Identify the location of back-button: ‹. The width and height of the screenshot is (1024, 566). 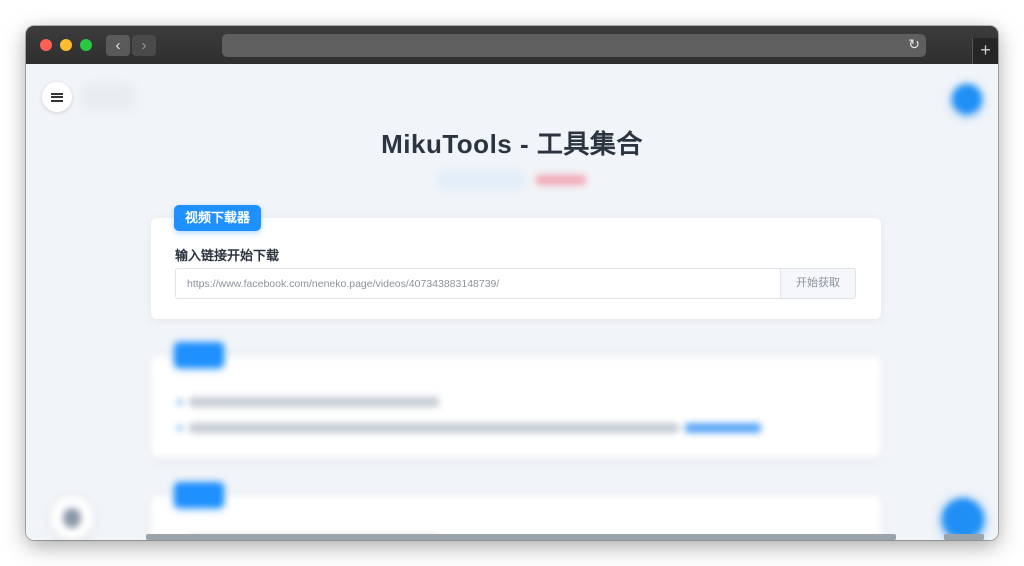
(118, 45).